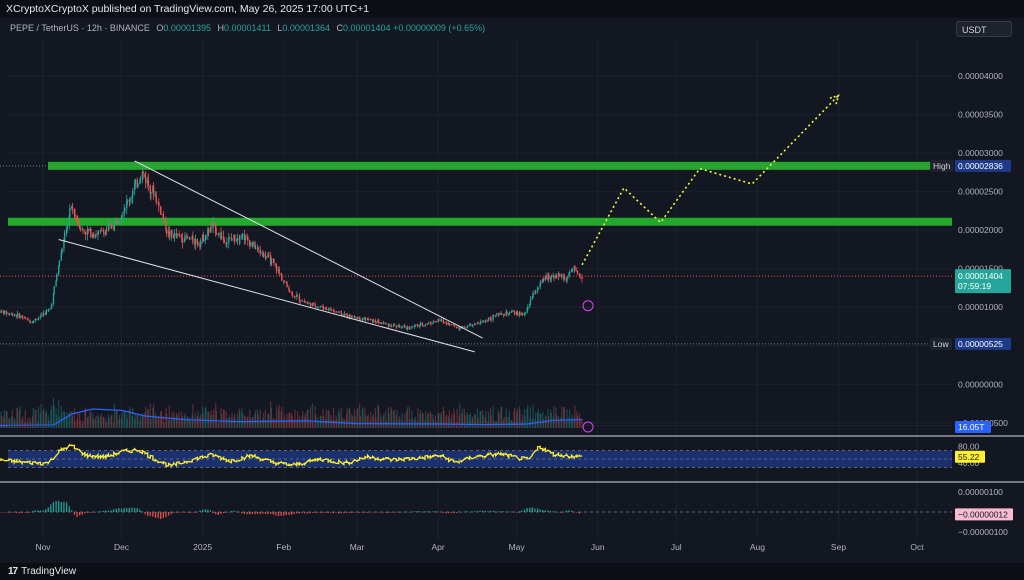 This screenshot has width=1024, height=580. What do you see at coordinates (676, 547) in the screenshot?
I see `x-tick-label: Jul` at bounding box center [676, 547].